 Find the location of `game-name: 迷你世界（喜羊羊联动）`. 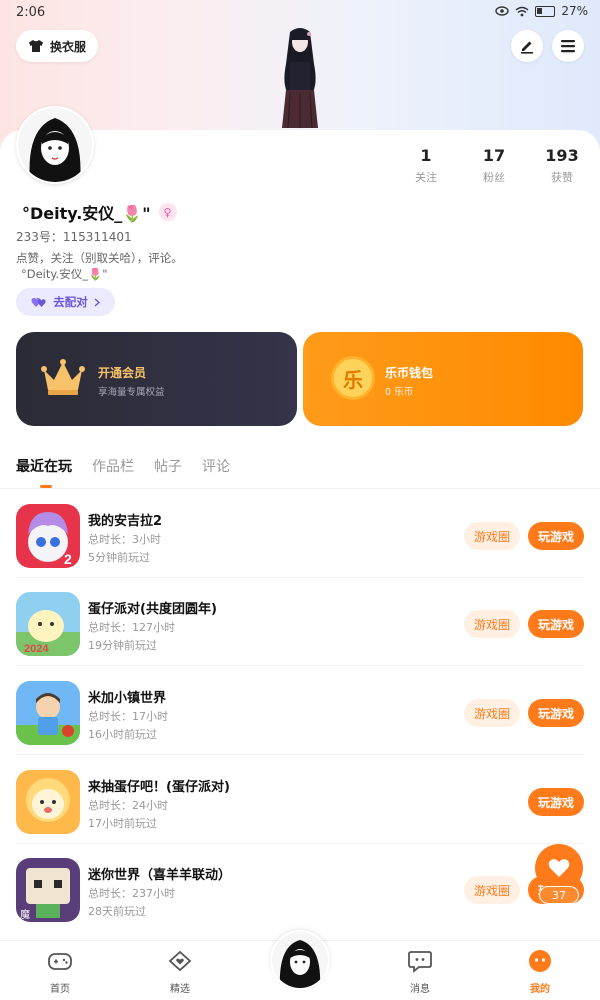

game-name: 迷你世界（喜羊羊联动） is located at coordinates (160, 875).